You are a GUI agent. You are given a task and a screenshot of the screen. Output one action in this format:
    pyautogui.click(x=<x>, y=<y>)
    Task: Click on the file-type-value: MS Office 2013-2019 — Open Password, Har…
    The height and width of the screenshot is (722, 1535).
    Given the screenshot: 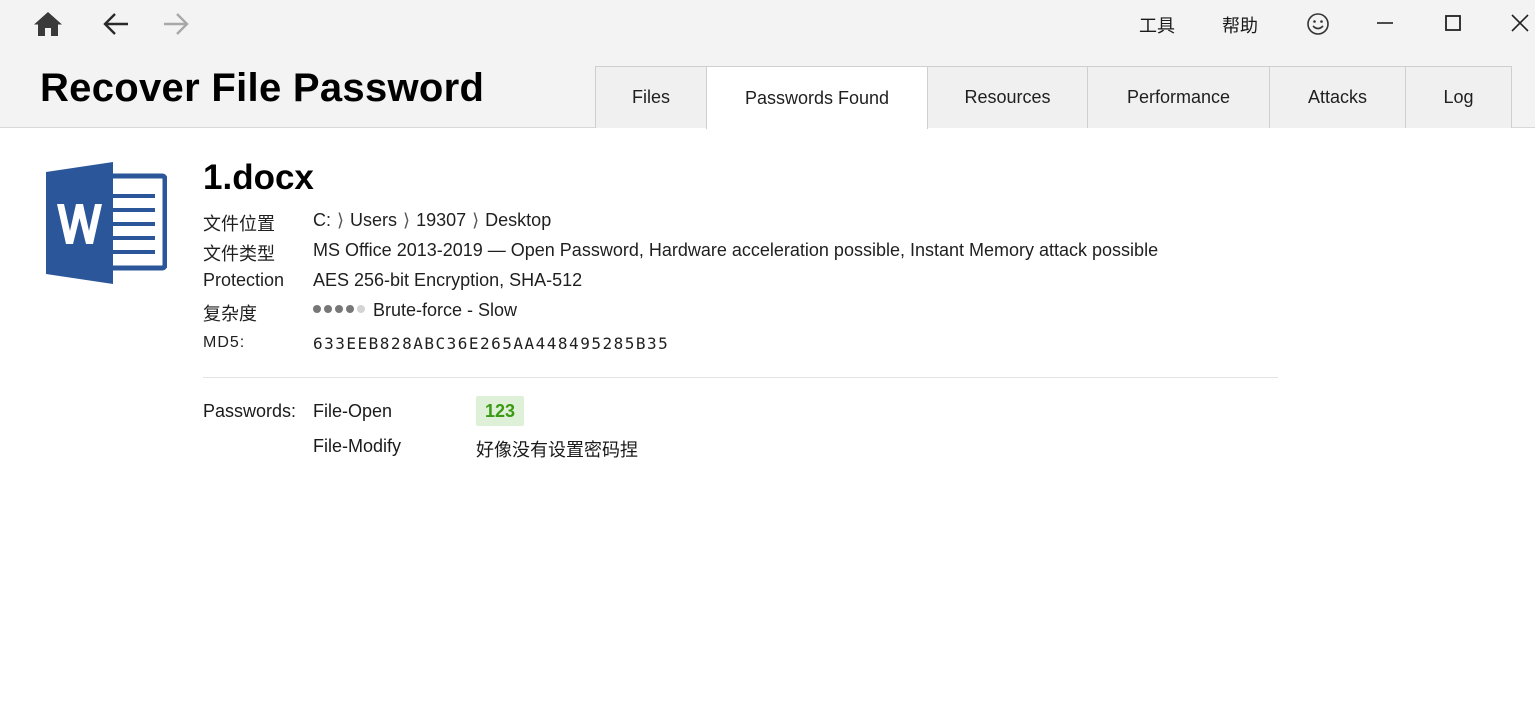 What is the action you would take?
    pyautogui.click(x=736, y=250)
    